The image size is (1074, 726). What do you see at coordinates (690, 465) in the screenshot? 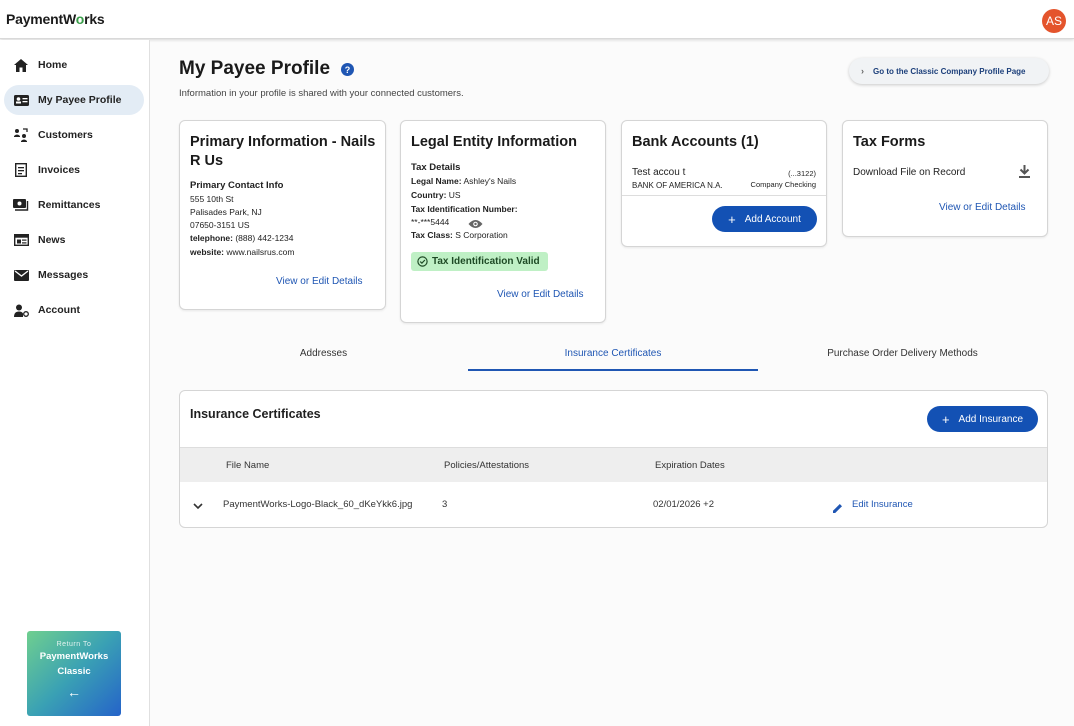
I see `column-expiration: Expiration Dates` at bounding box center [690, 465].